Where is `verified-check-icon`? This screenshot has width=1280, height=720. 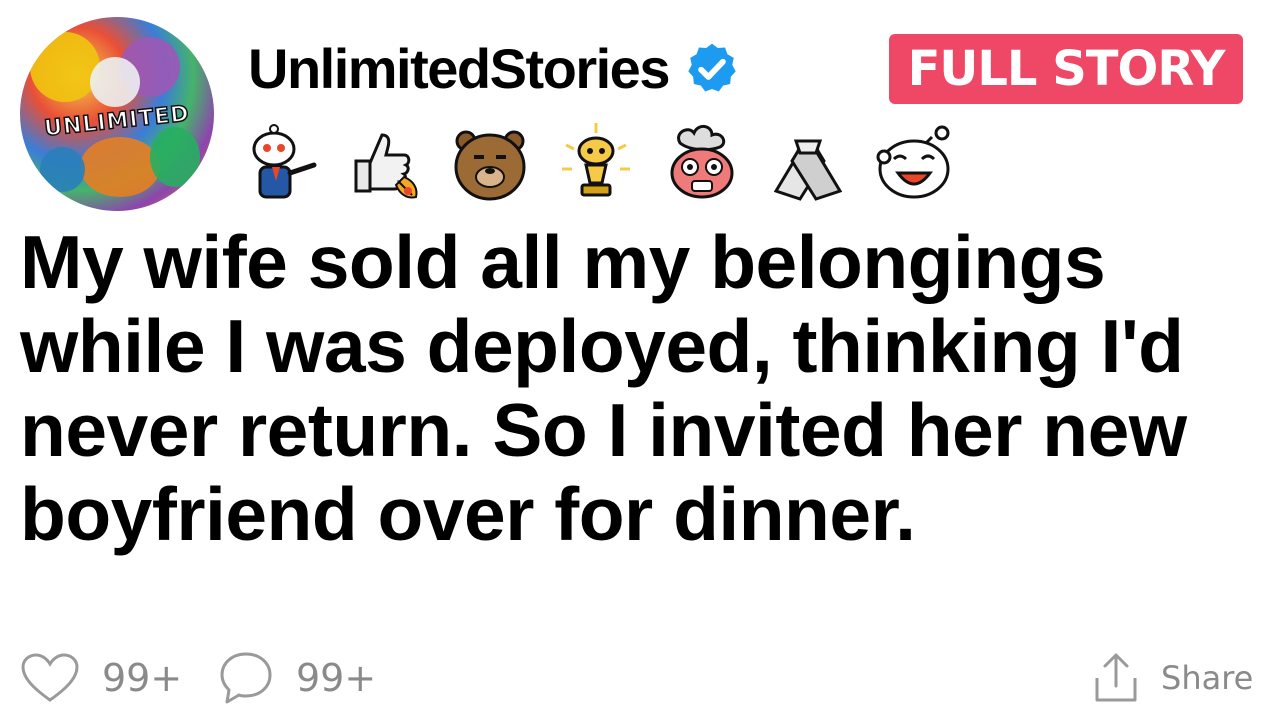
verified-check-icon is located at coordinates (712, 67).